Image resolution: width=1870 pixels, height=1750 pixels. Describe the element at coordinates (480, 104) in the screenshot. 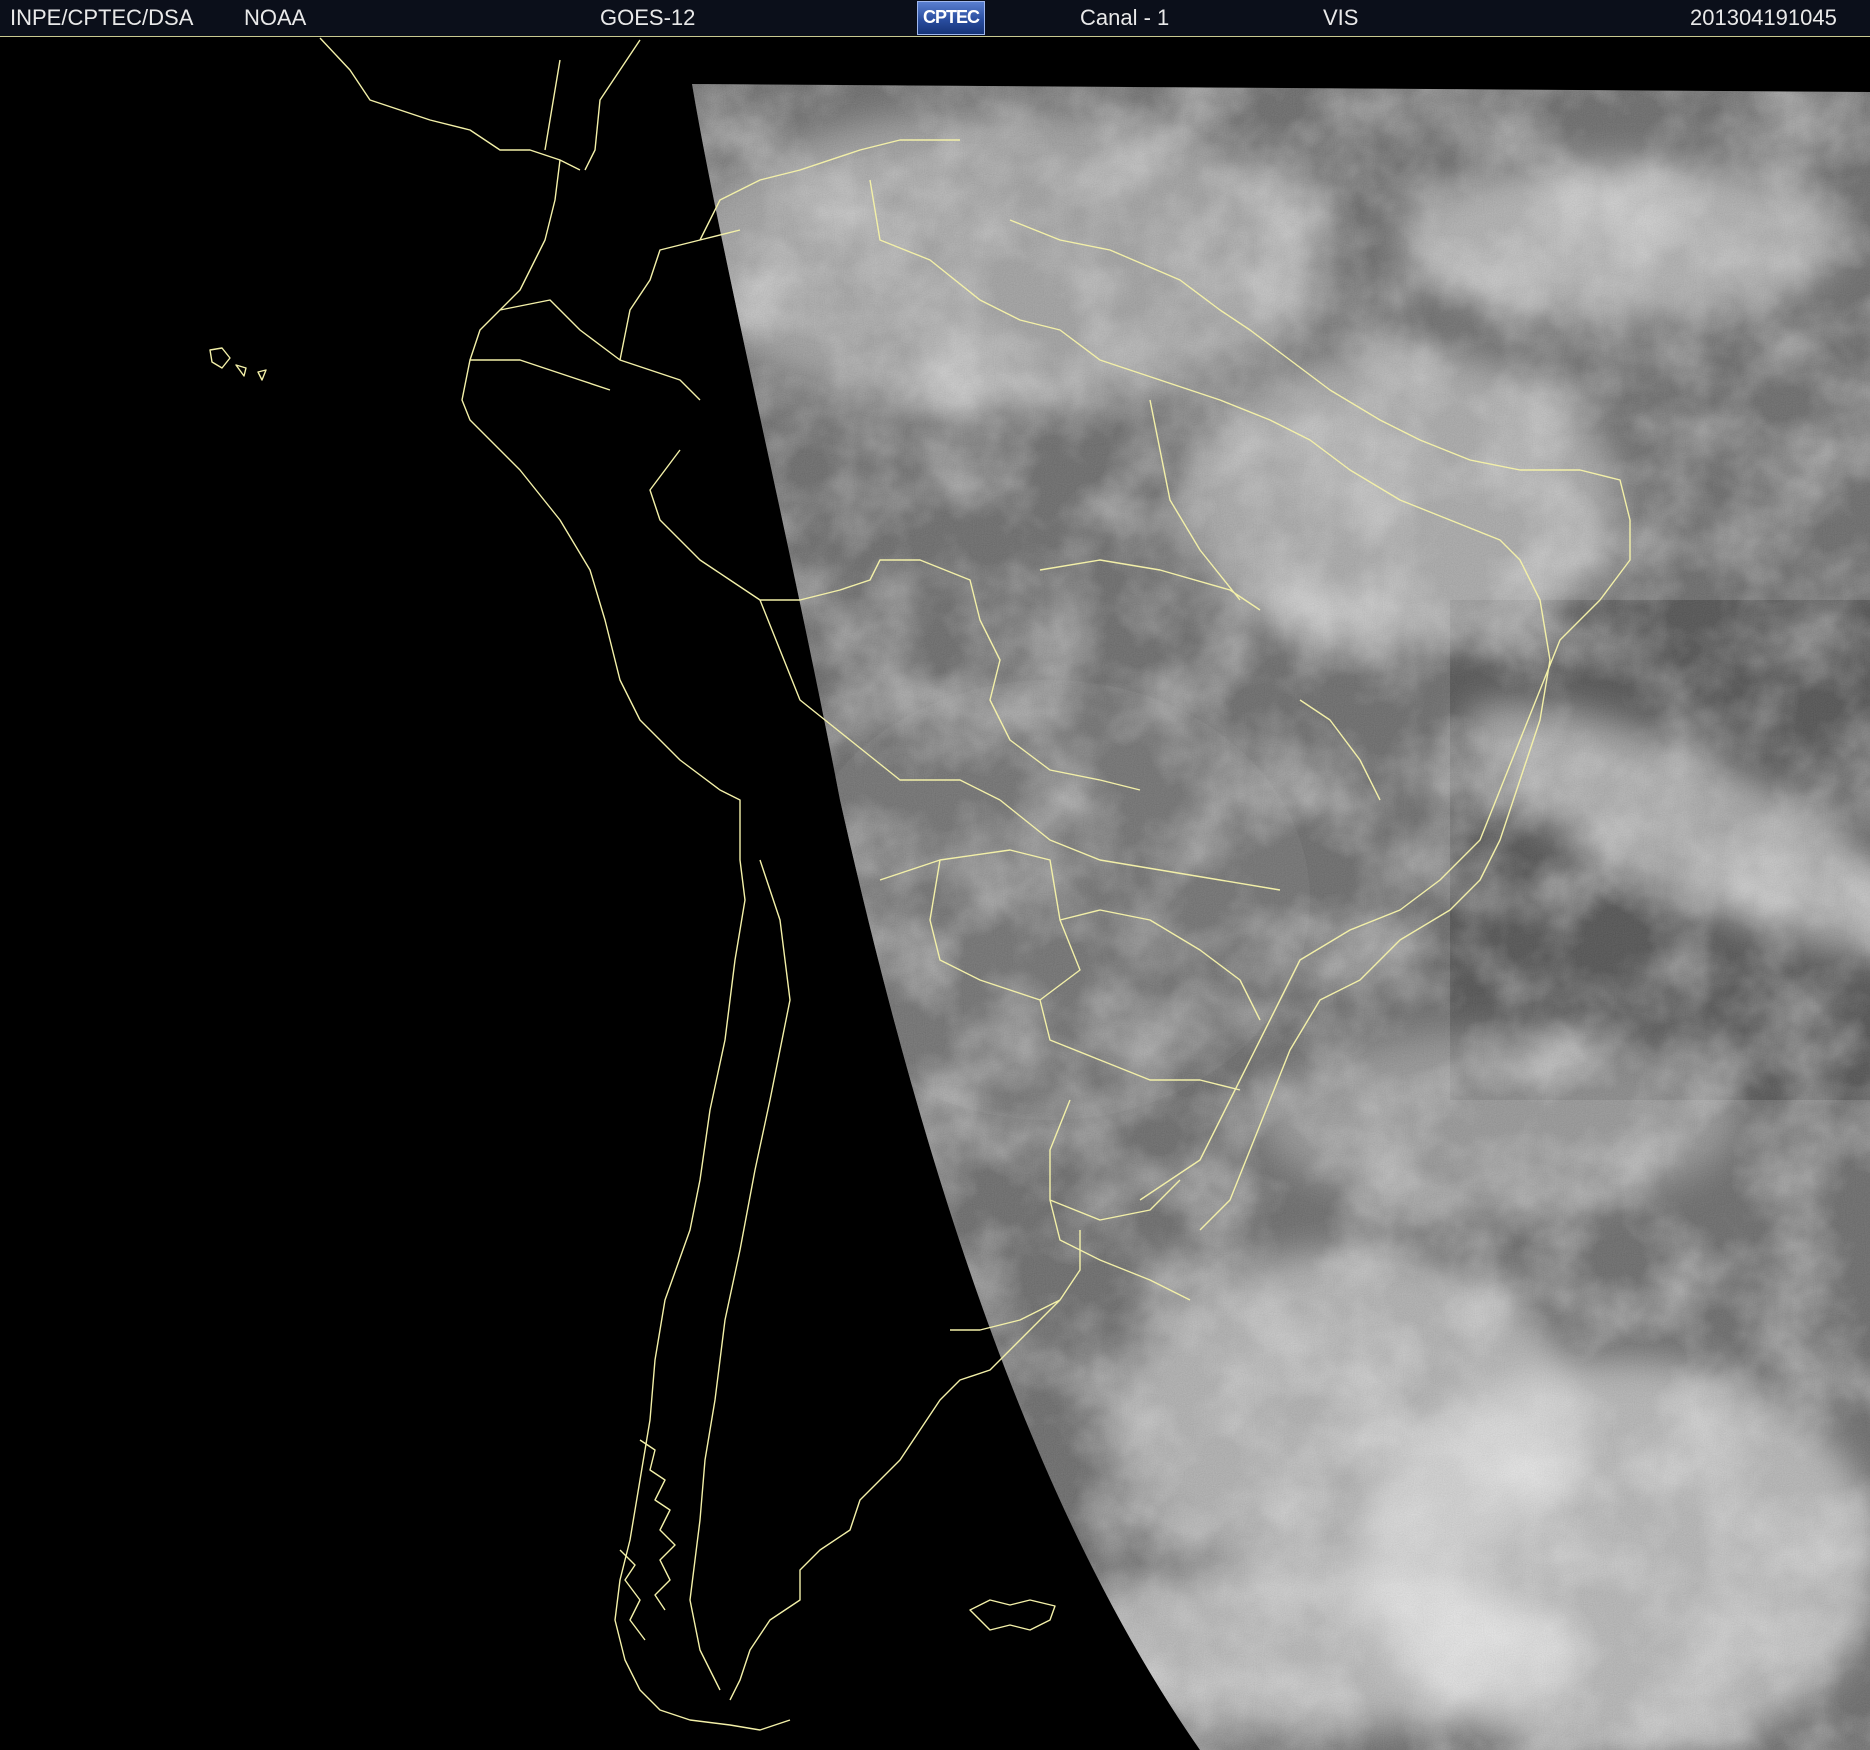

I see `central-america-coast` at that location.